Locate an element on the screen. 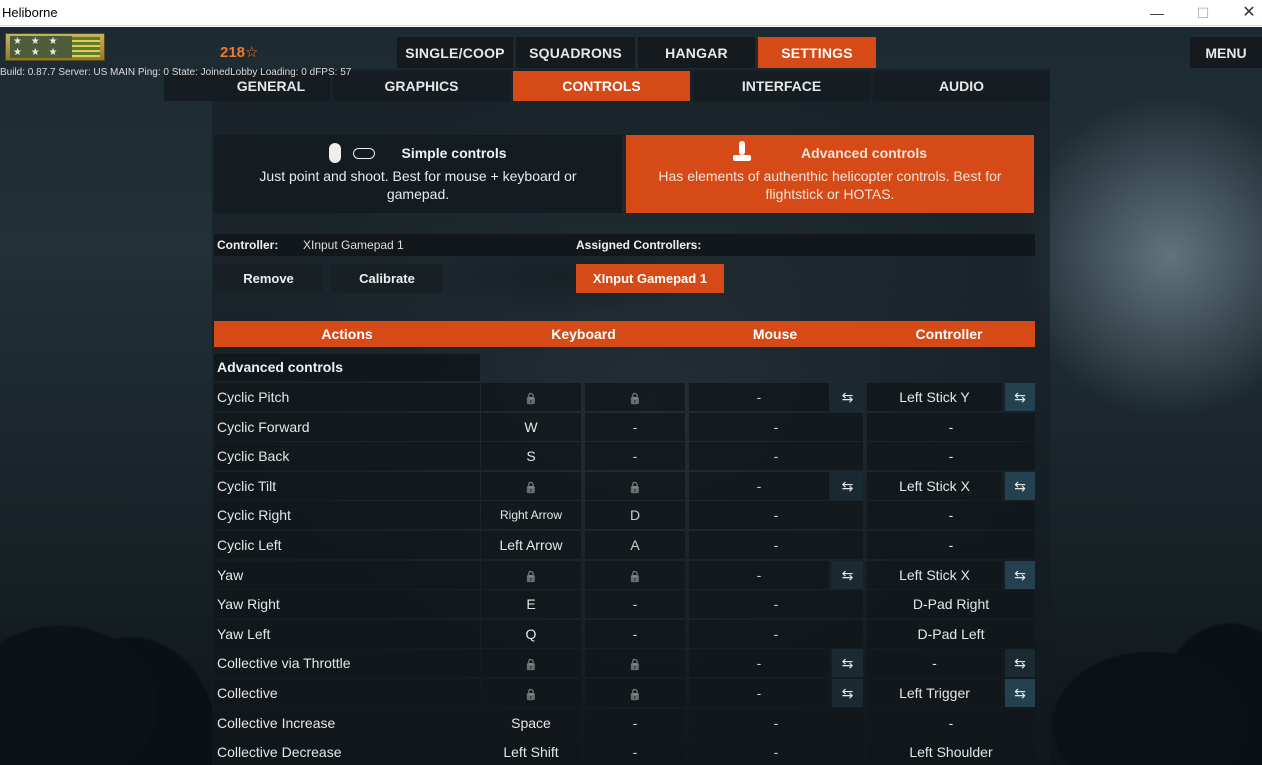 The width and height of the screenshot is (1262, 765). controller-binding: Left Shoulder is located at coordinates (951, 751).